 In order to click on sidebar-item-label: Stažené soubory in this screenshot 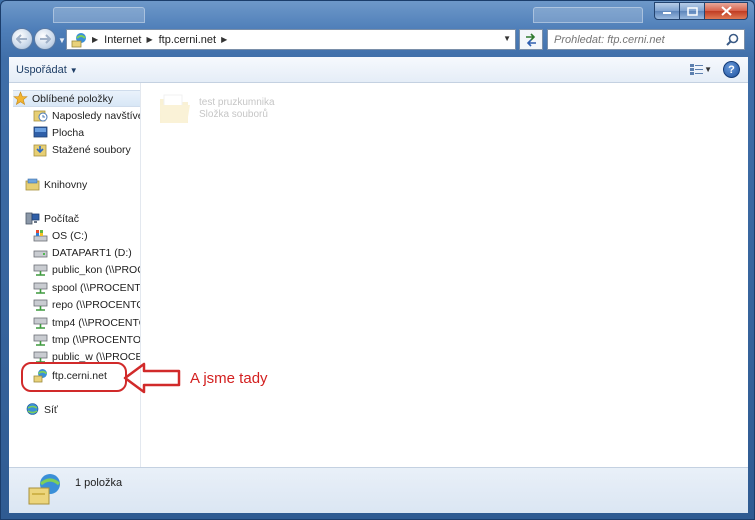, I will do `click(91, 149)`.